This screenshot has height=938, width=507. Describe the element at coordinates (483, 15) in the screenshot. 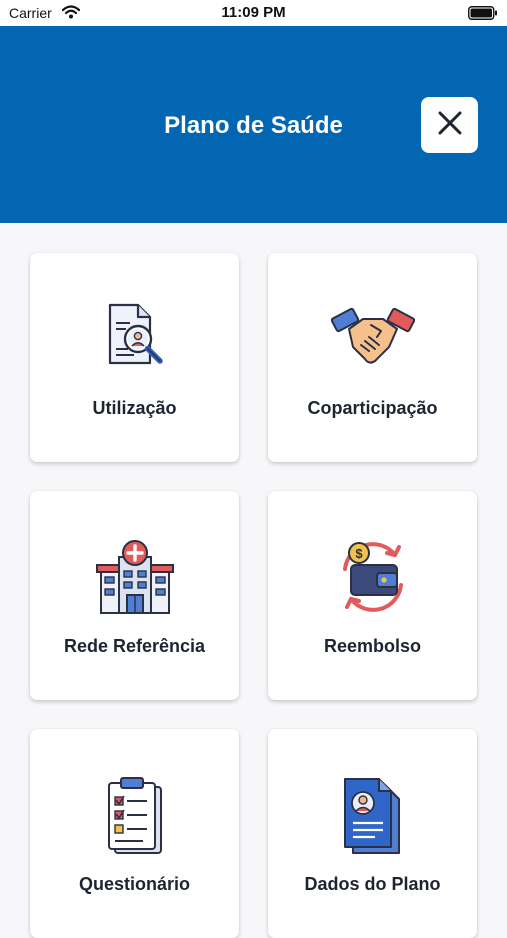

I see `battery-icon` at that location.